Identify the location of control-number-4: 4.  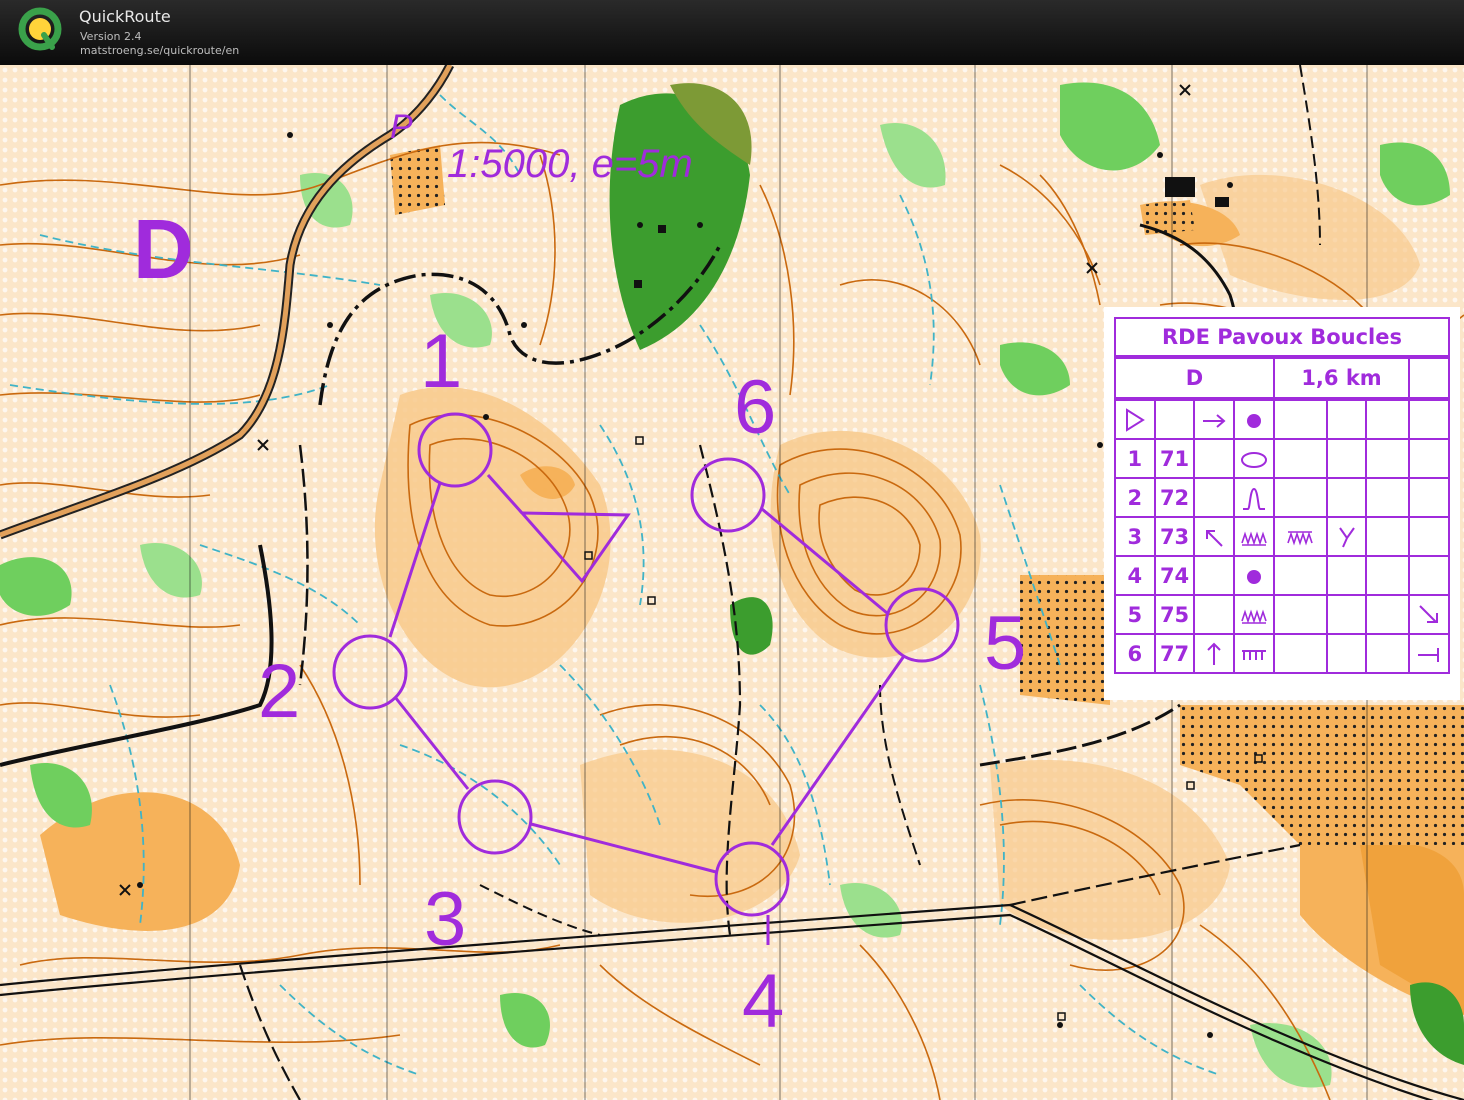
(763, 1001).